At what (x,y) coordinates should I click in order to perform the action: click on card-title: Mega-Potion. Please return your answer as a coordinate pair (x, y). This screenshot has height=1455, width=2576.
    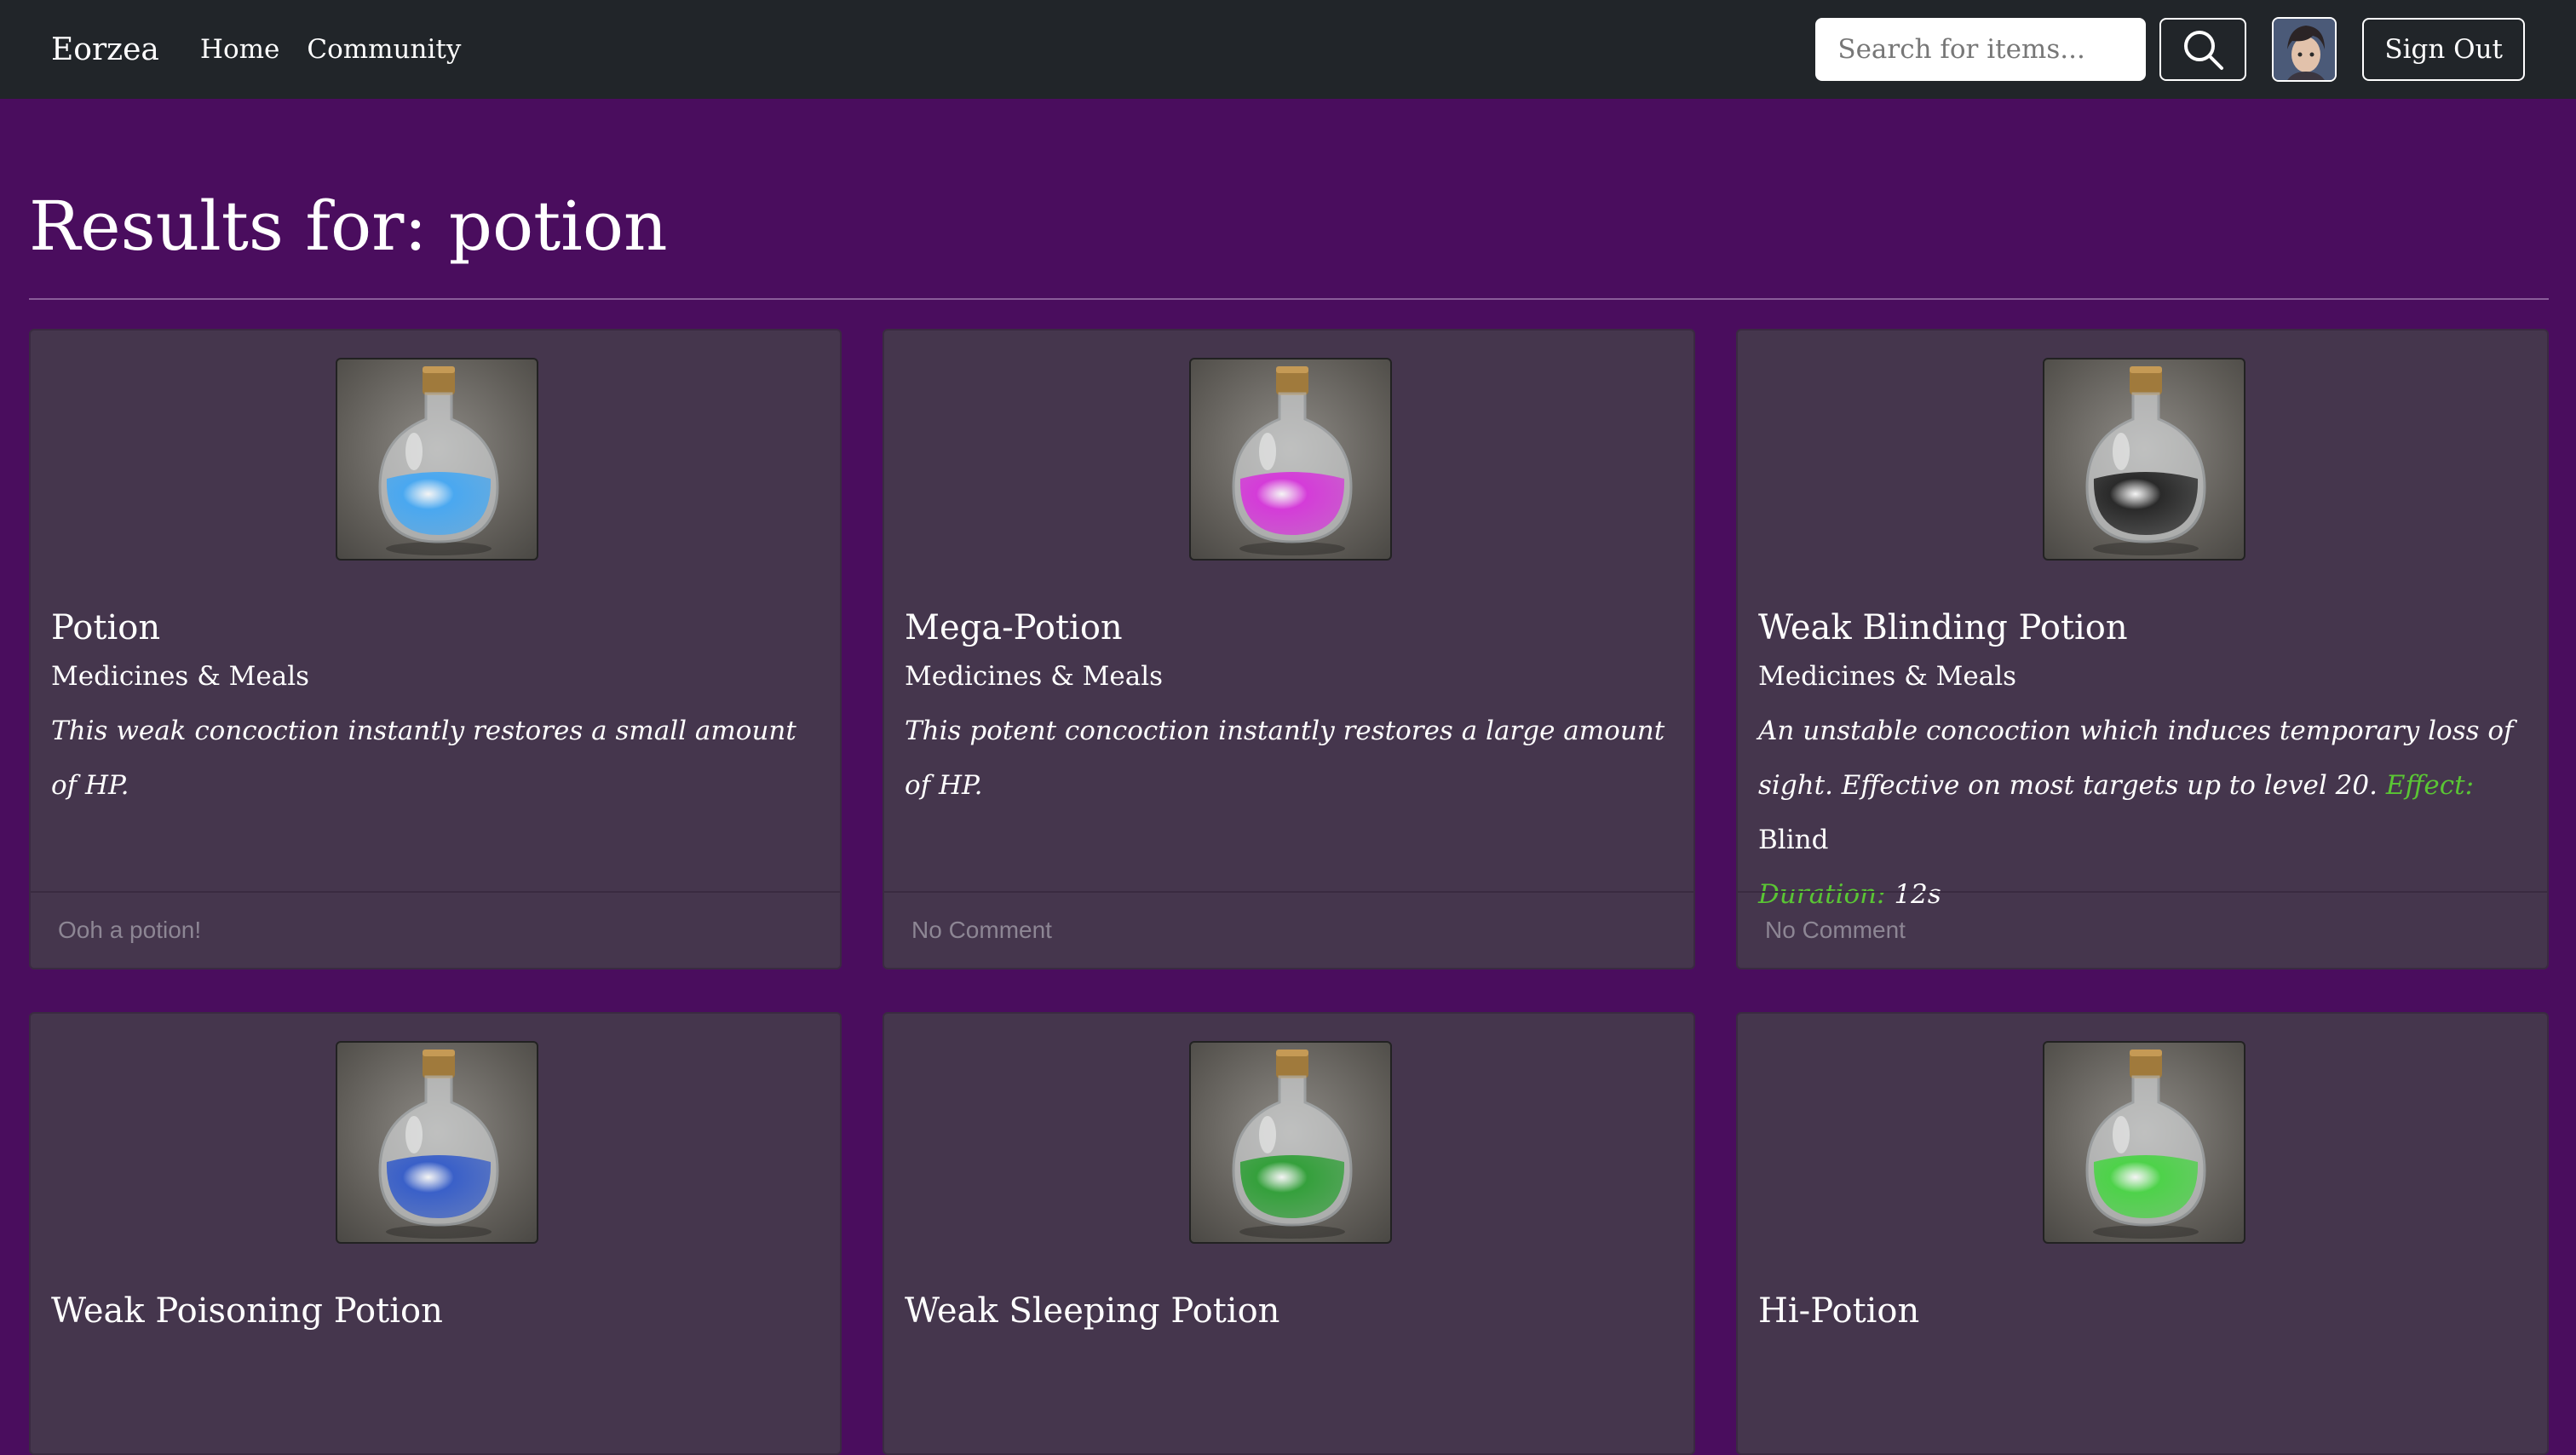
    Looking at the image, I should click on (1014, 627).